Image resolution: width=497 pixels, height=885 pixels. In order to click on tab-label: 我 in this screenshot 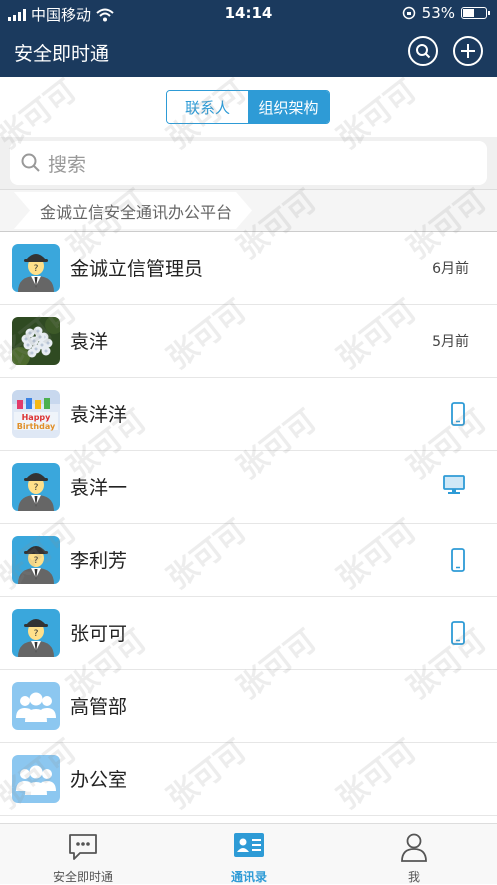, I will do `click(413, 877)`.